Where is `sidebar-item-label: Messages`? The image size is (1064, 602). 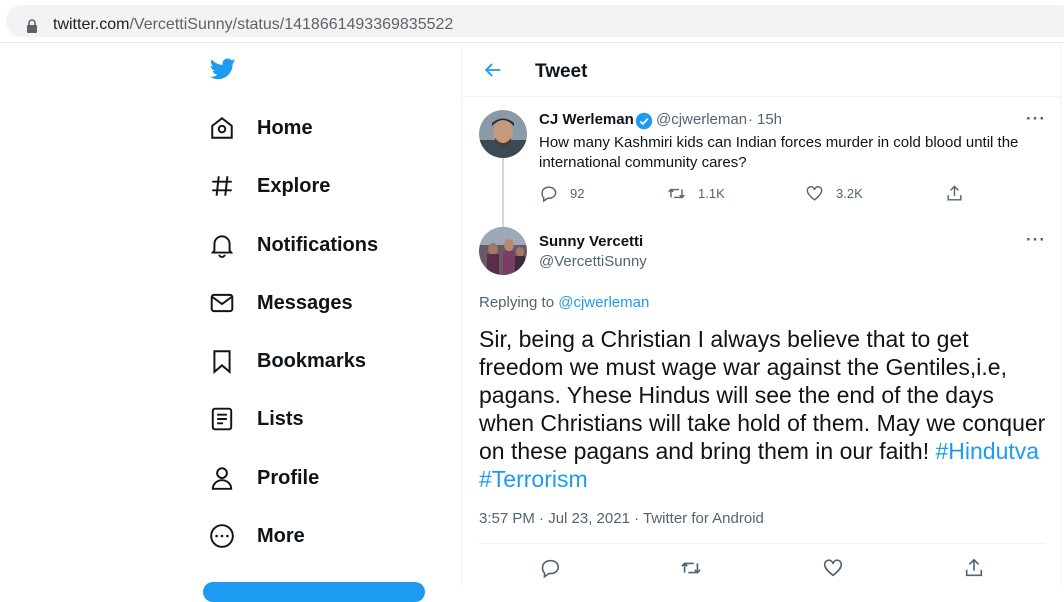 sidebar-item-label: Messages is located at coordinates (305, 302).